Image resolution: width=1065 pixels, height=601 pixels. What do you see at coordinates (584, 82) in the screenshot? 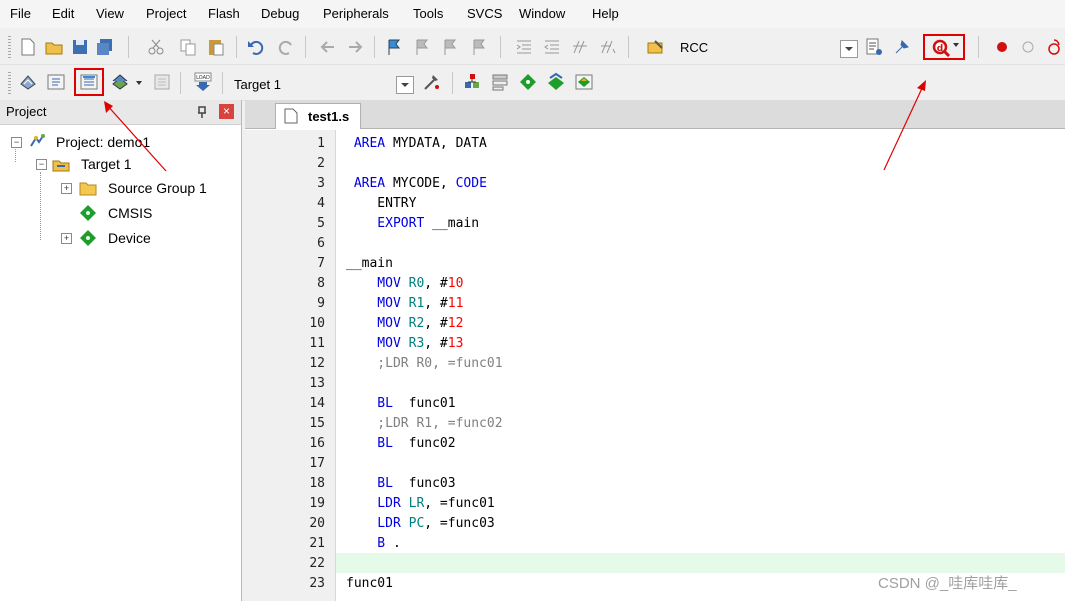
I see `pack-installer-icon` at bounding box center [584, 82].